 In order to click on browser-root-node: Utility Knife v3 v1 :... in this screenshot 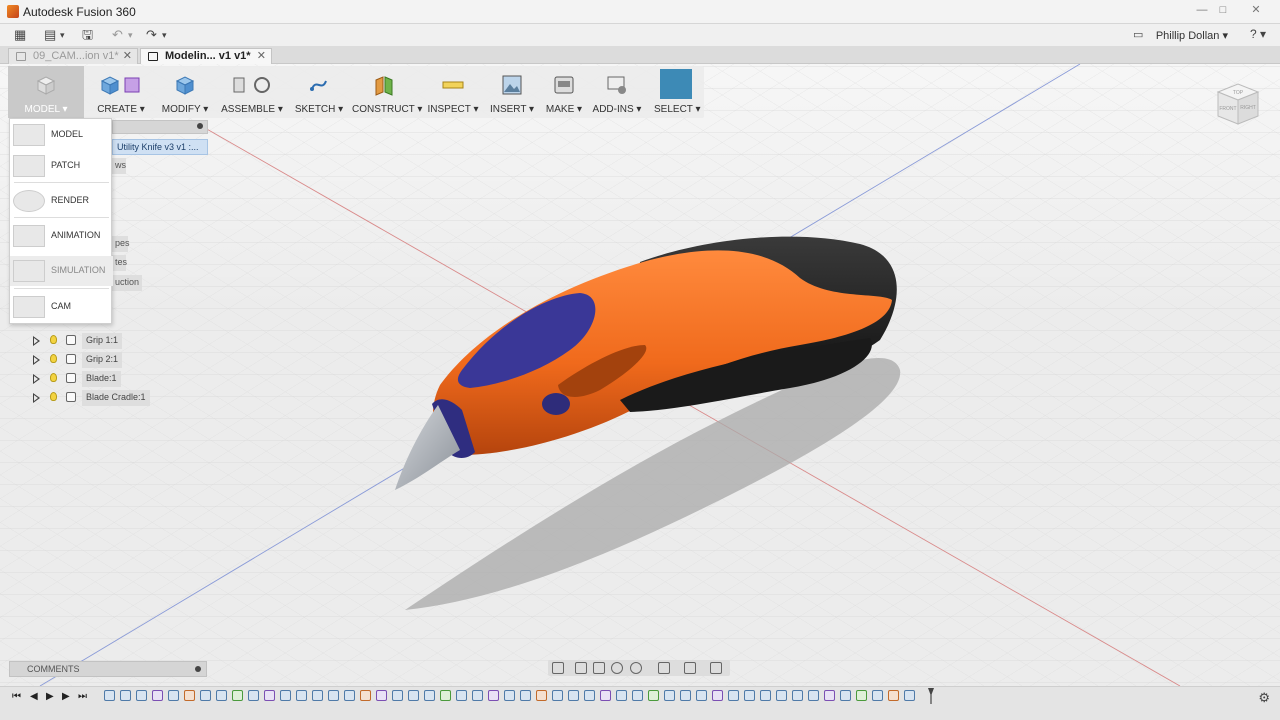, I will do `click(160, 147)`.